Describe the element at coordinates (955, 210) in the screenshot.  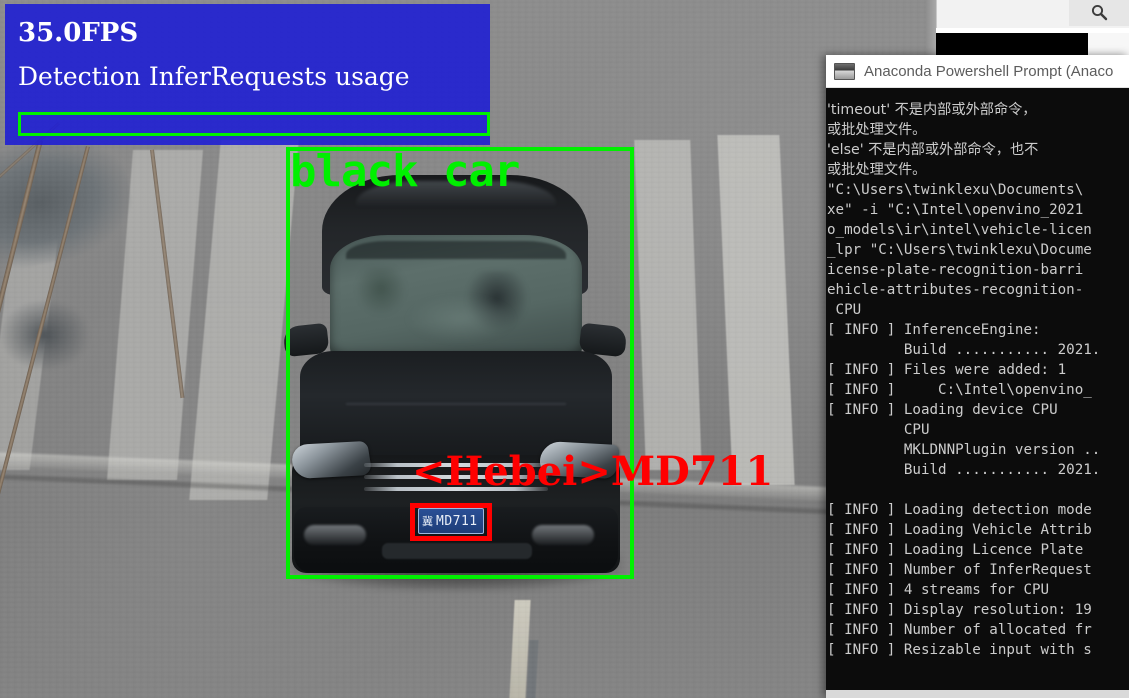
I see `terminal-line: xe" -i "C:\Intel\openvino_2021` at that location.